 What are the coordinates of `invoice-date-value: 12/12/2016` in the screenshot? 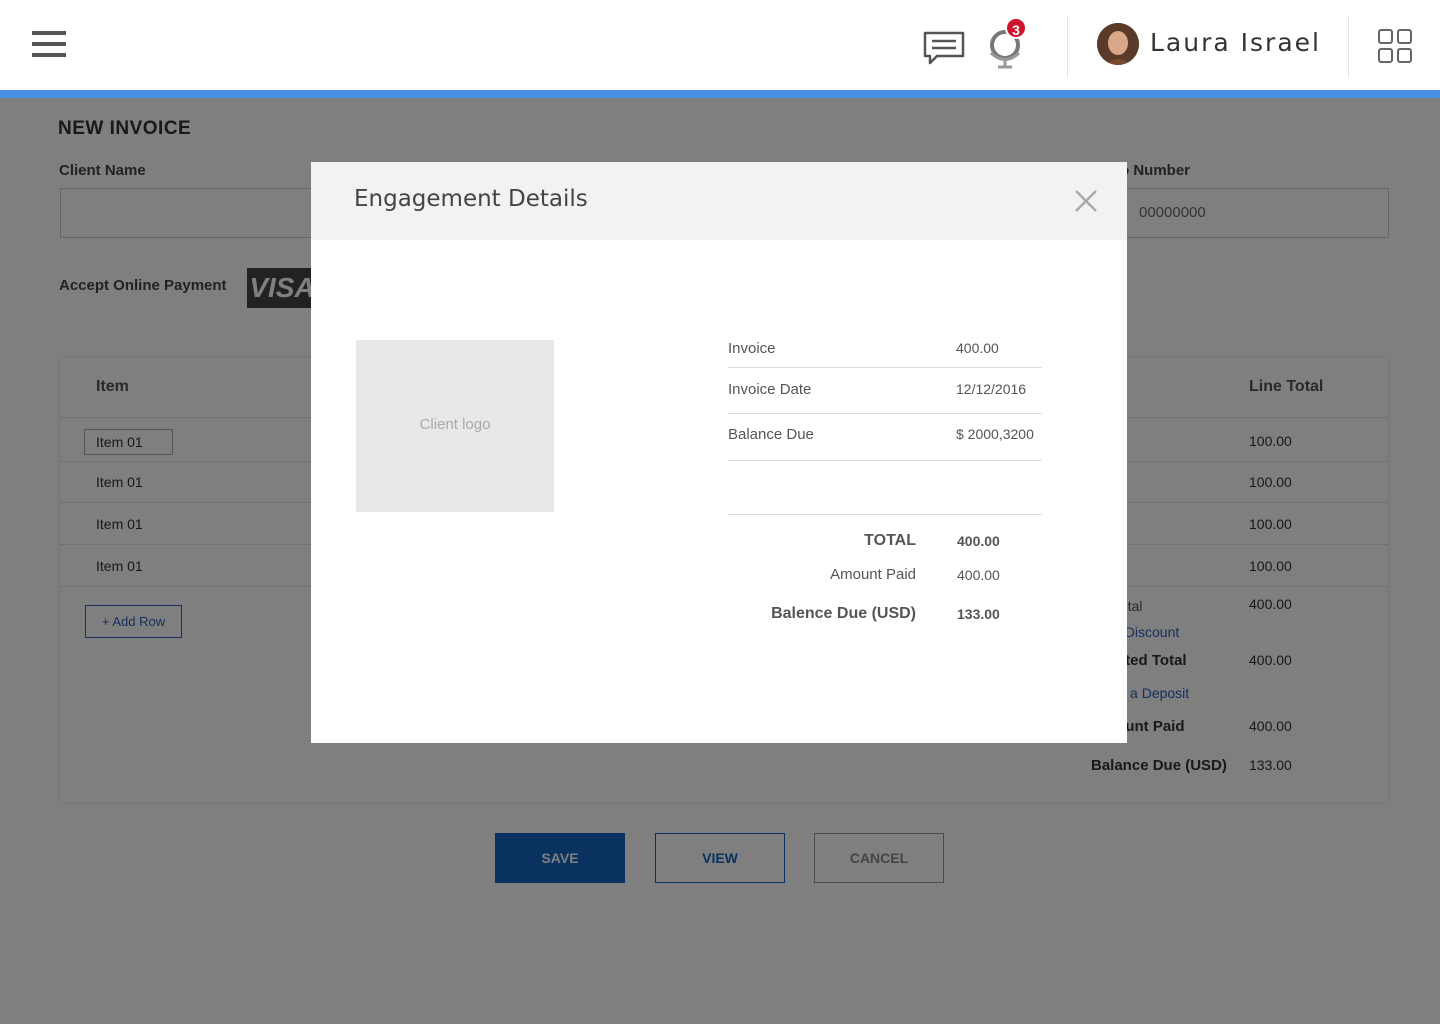 It's located at (991, 389).